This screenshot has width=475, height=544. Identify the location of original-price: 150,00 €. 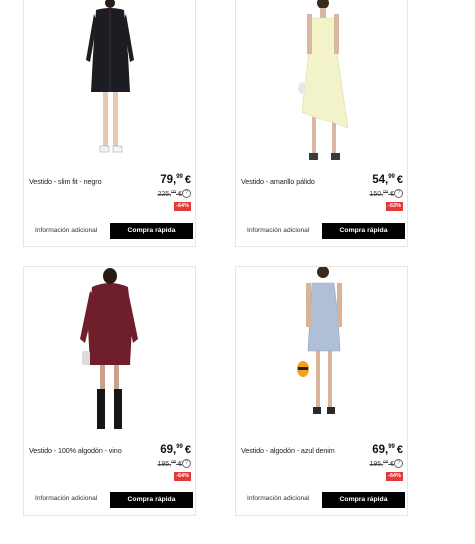
(381, 193).